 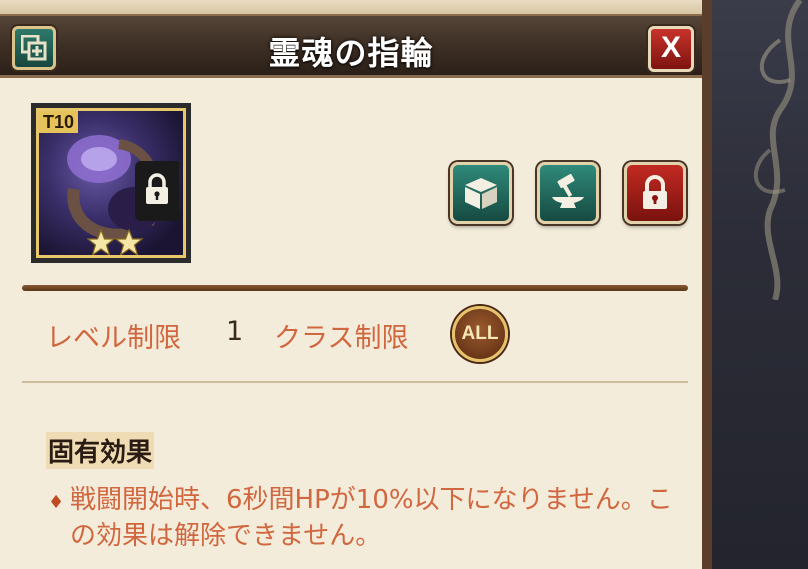 I want to click on item-lock-indicator, so click(x=157, y=191).